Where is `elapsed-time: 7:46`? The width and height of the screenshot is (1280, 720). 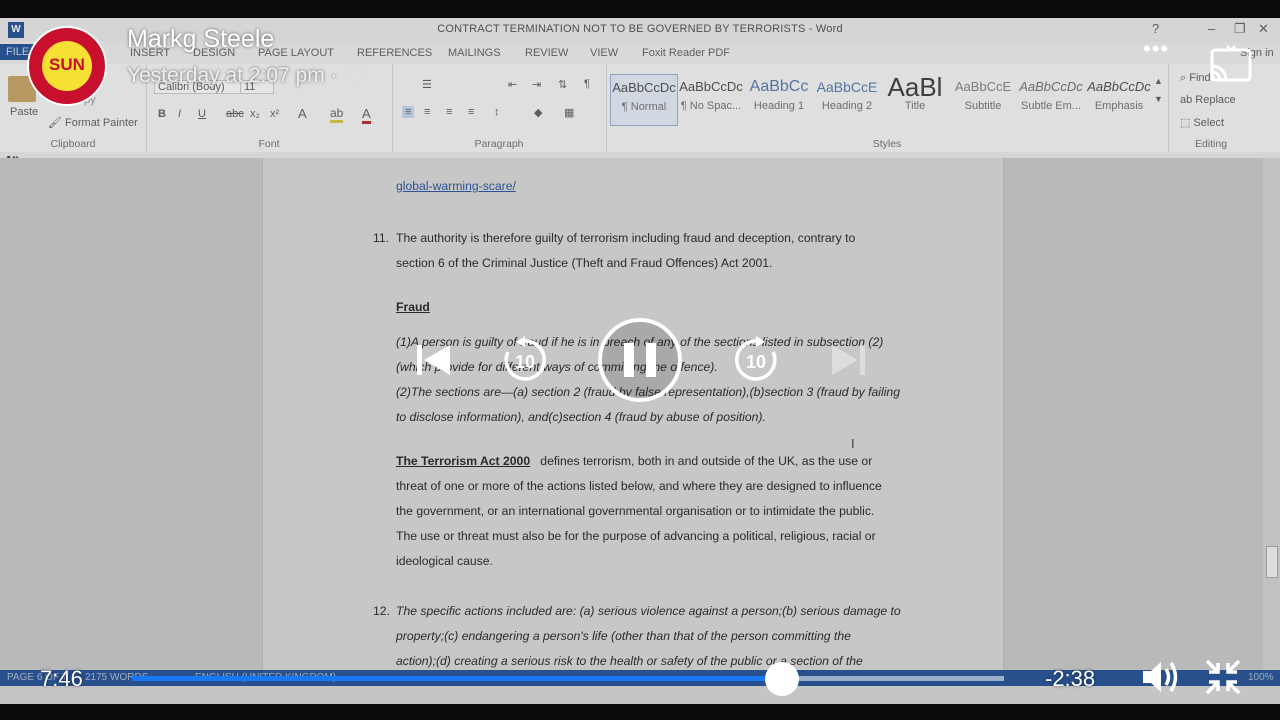
elapsed-time: 7:46 is located at coordinates (61, 678).